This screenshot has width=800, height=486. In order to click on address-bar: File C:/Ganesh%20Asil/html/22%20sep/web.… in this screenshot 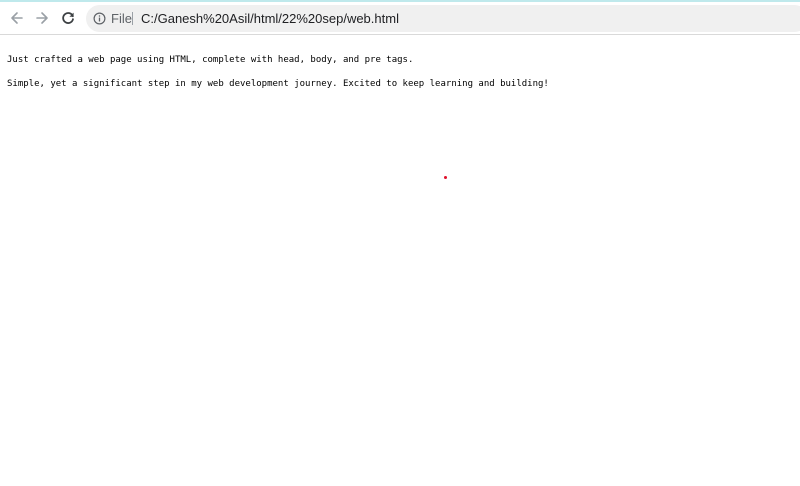, I will do `click(443, 18)`.